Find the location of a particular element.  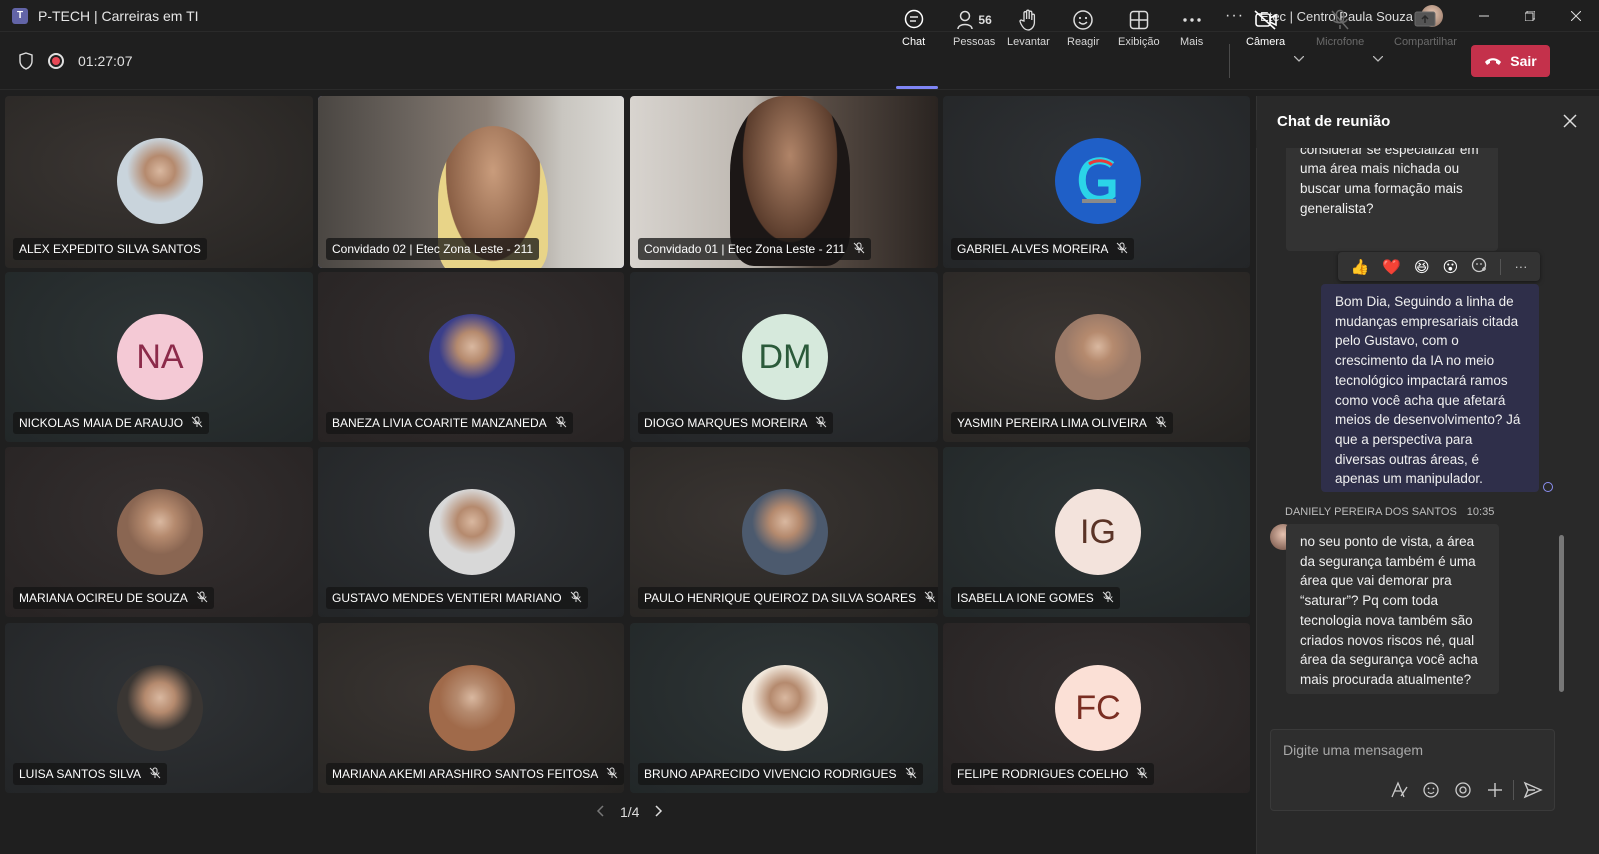

participant-tile: NA NICKOLAS MAIA DE ARAUJO is located at coordinates (159, 357).